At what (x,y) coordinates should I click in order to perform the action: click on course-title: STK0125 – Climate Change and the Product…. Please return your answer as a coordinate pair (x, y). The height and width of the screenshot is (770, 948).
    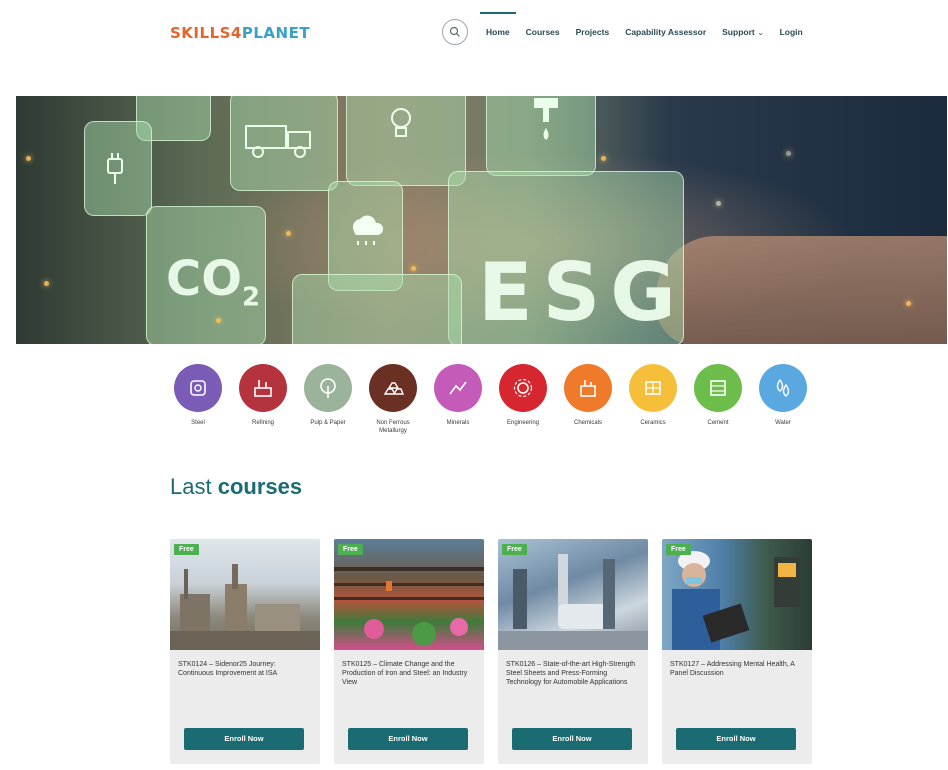
    Looking at the image, I should click on (409, 688).